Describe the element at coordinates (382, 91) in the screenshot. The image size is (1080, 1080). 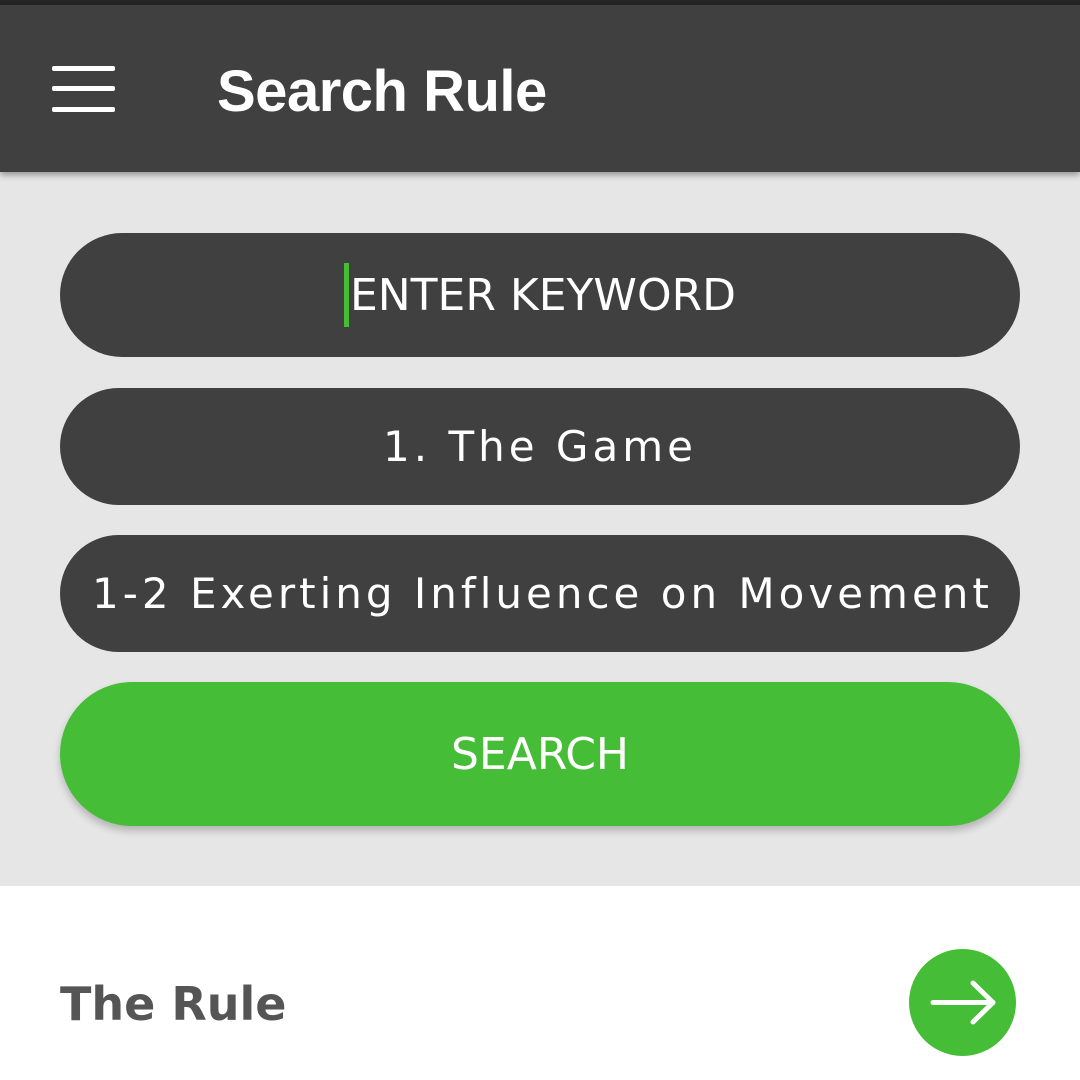
I see `page-title: Search Rule` at that location.